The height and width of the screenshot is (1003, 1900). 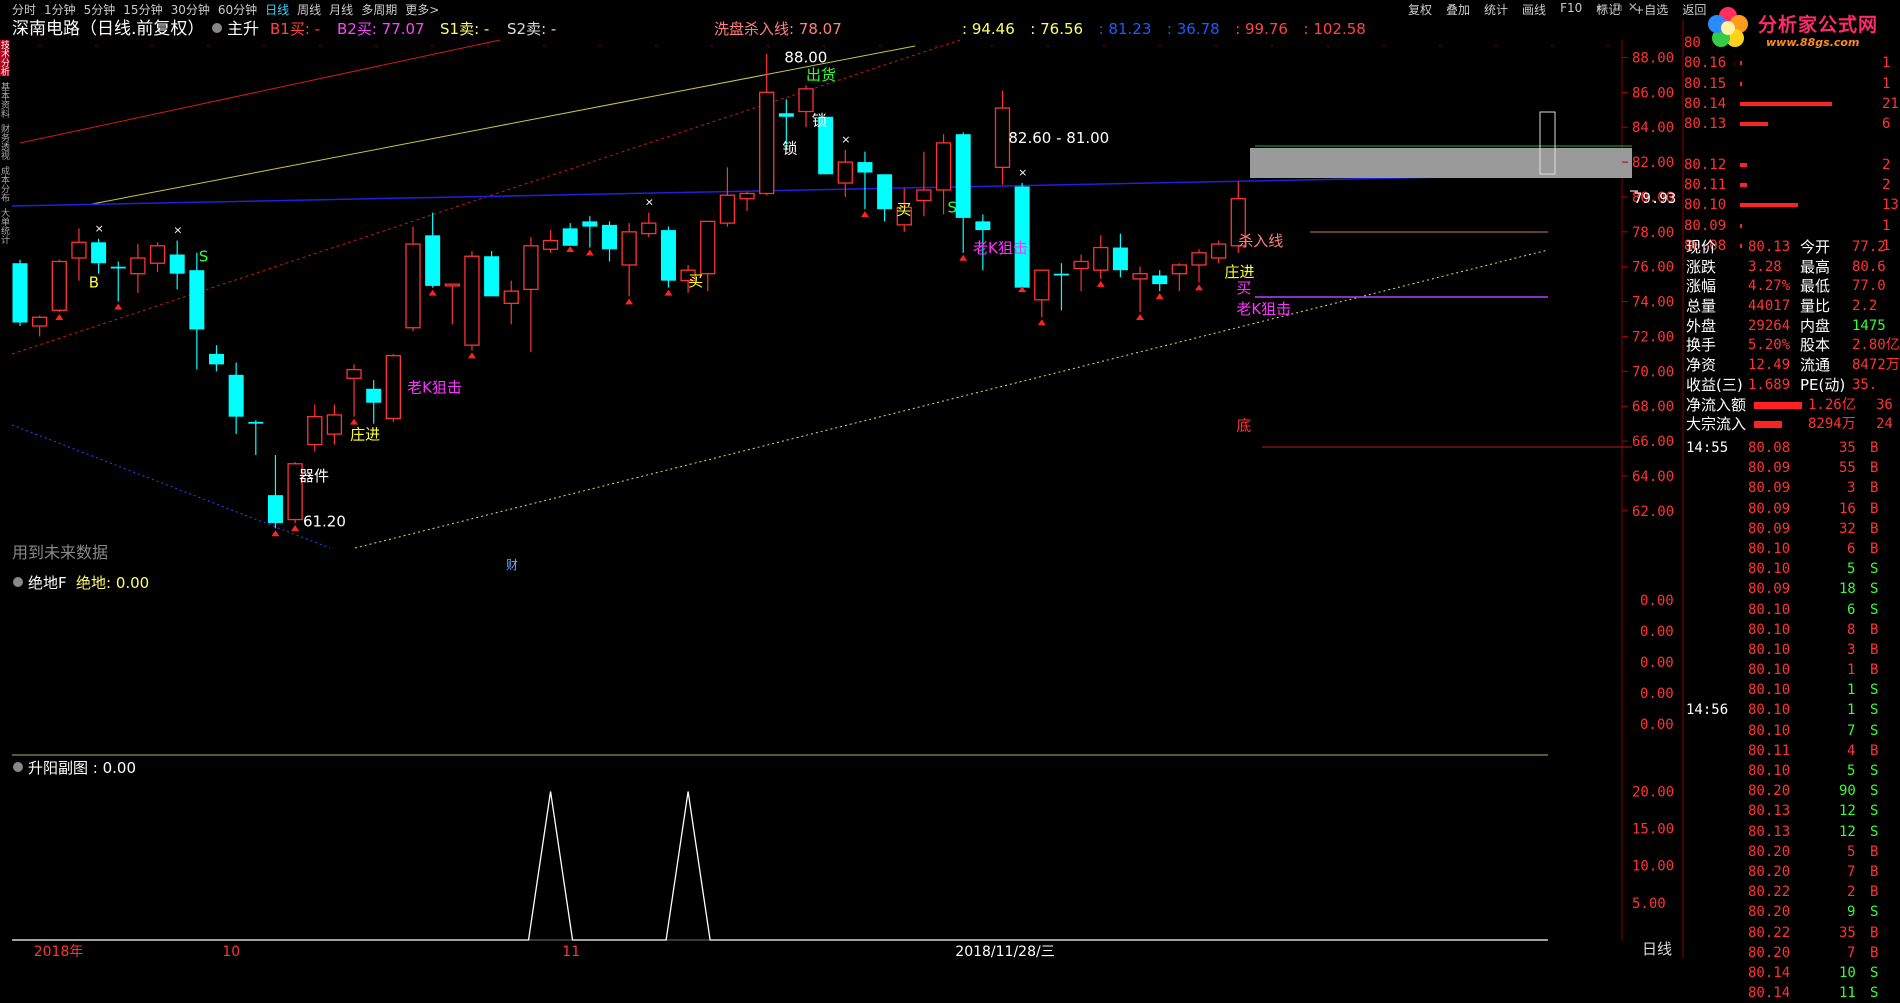 I want to click on tick-row: 80.10 1 S, so click(x=1792, y=690).